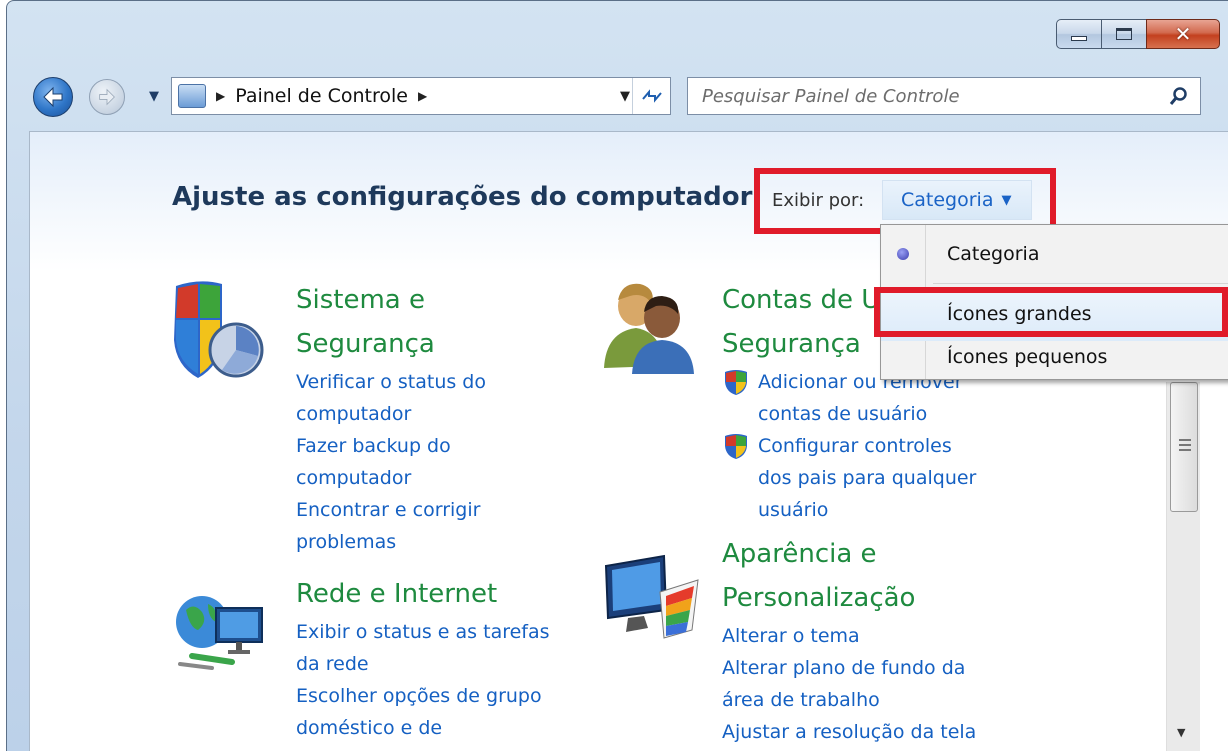 The image size is (1228, 751). What do you see at coordinates (872, 732) in the screenshot?
I see `link-screen-resolution: Ajustar a resolução da tela` at bounding box center [872, 732].